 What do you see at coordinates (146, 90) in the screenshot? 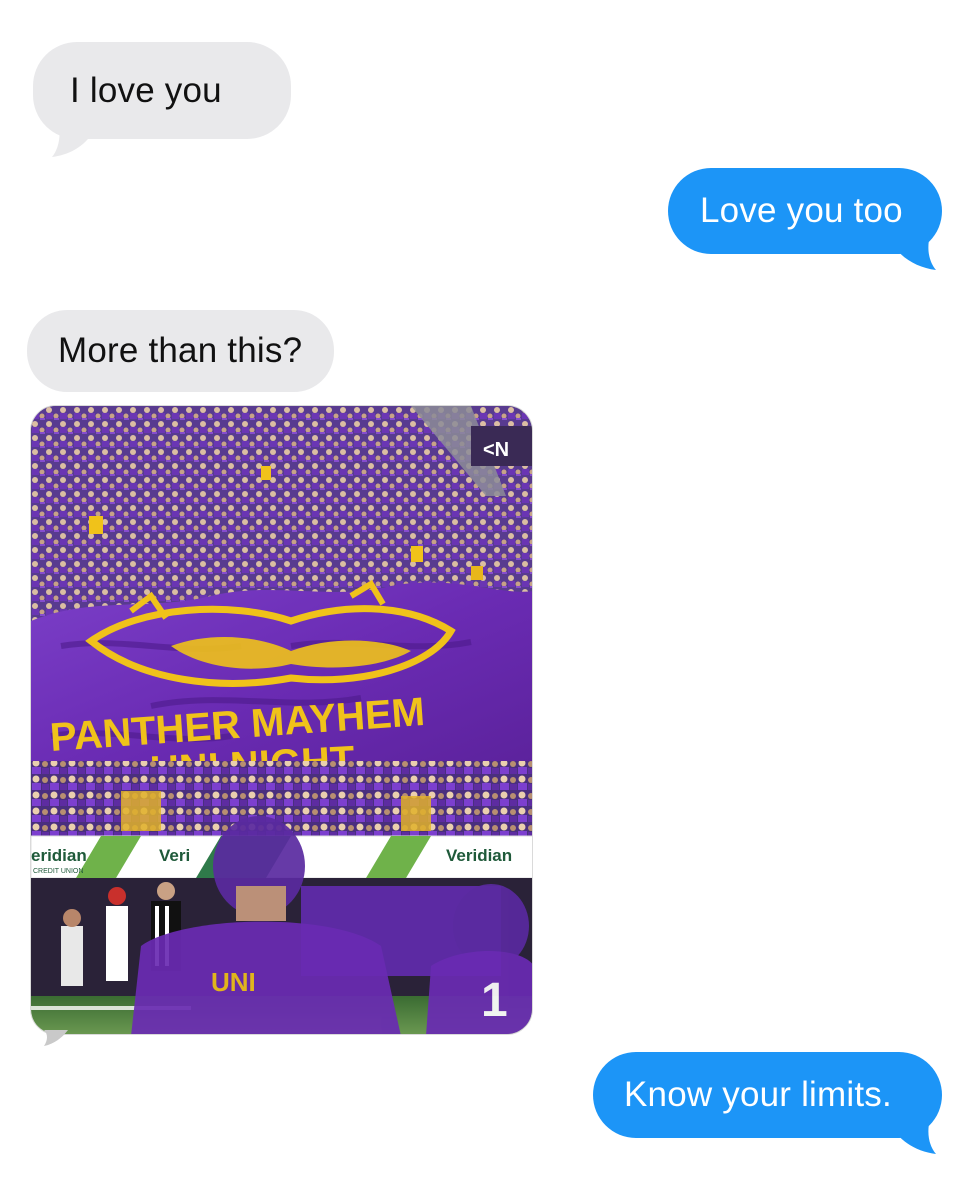
I see `message-text: I love you` at bounding box center [146, 90].